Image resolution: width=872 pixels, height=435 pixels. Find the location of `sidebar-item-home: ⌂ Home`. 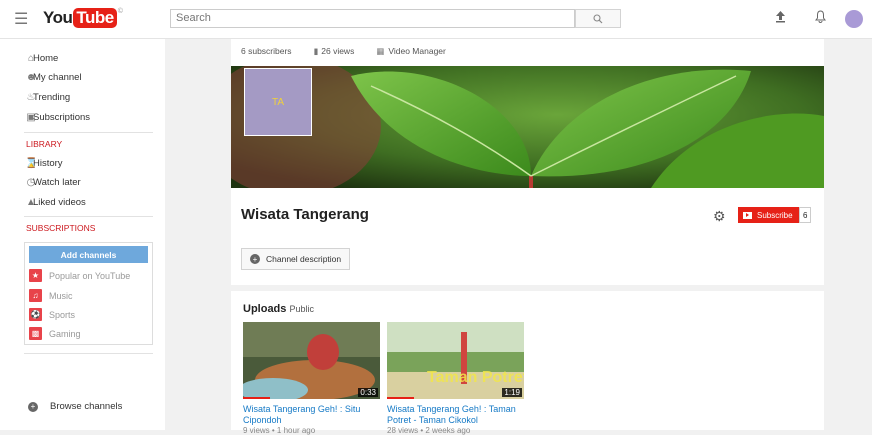

sidebar-item-home: ⌂ Home is located at coordinates (43, 58).